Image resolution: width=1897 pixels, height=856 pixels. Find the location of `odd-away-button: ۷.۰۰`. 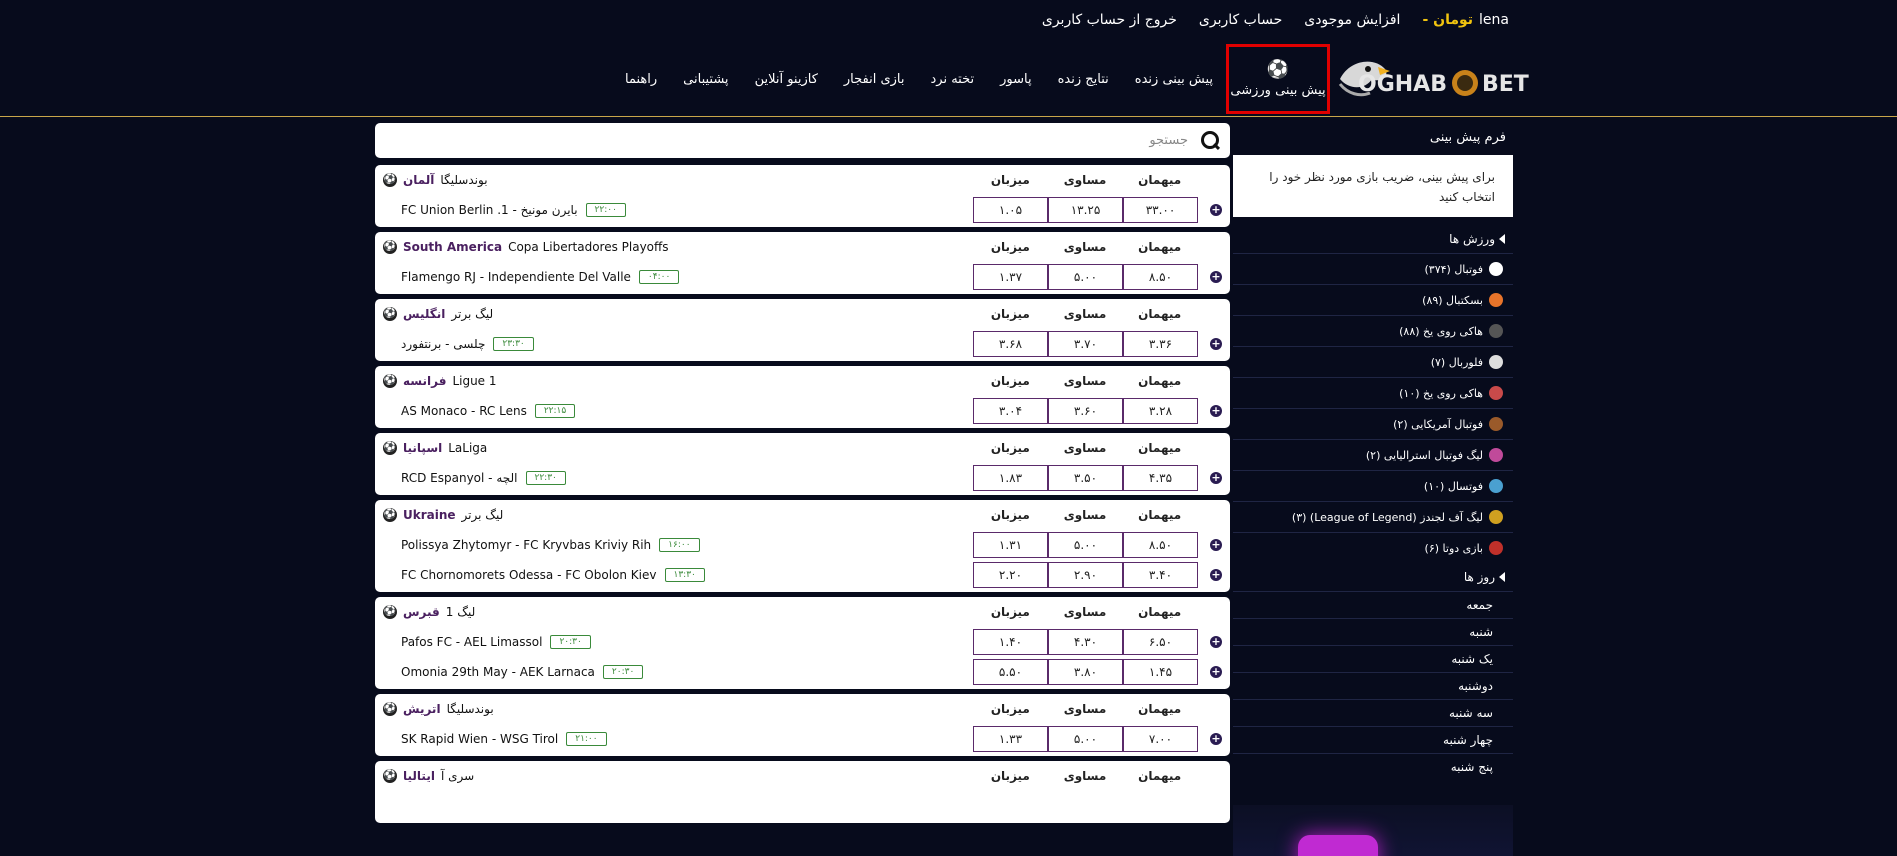

odd-away-button: ۷.۰۰ is located at coordinates (1160, 739).